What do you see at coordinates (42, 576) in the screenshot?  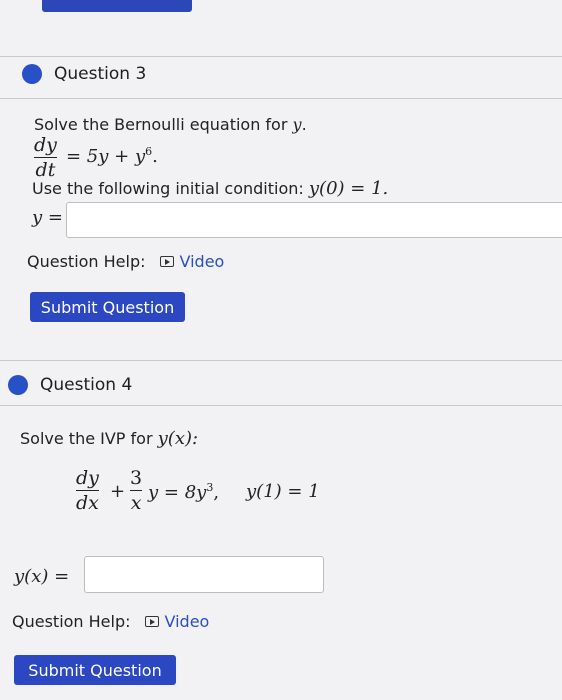 I see `answer-label: y(x) =` at bounding box center [42, 576].